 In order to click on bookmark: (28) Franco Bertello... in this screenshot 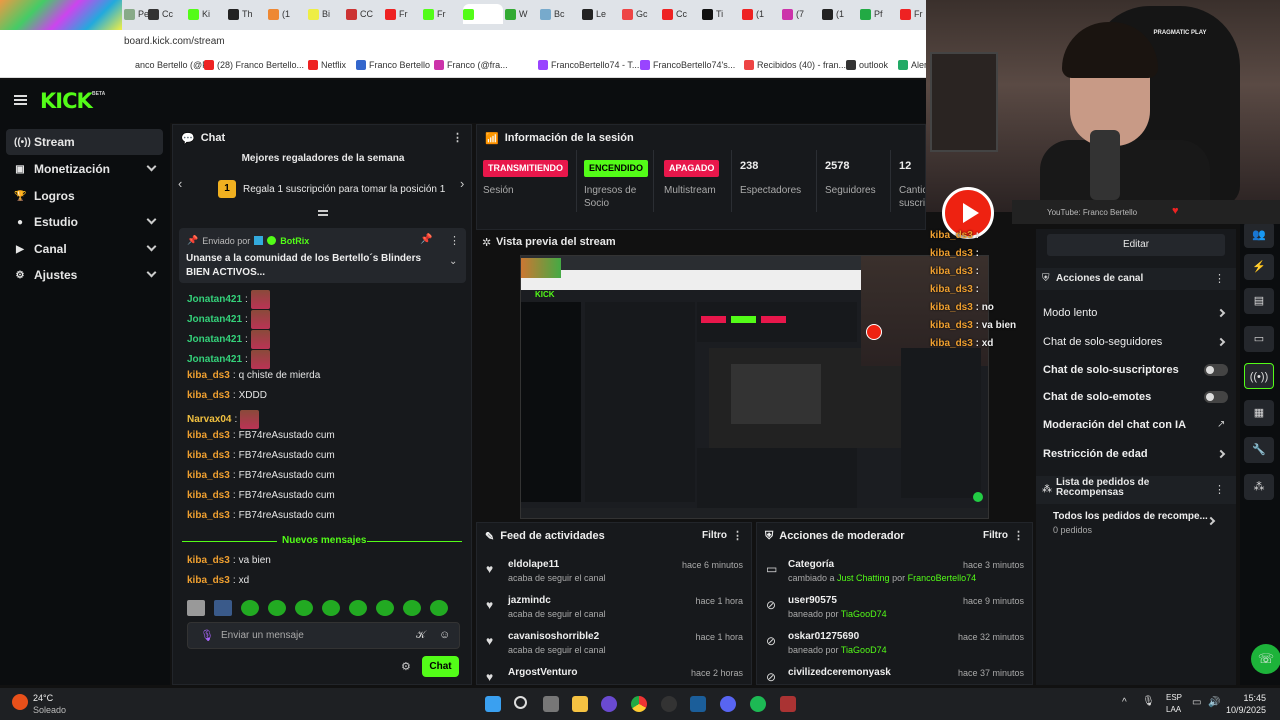, I will do `click(254, 65)`.